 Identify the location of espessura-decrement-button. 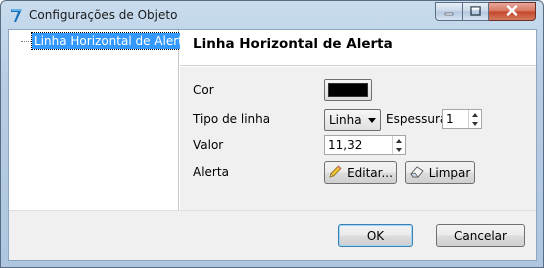
(475, 123).